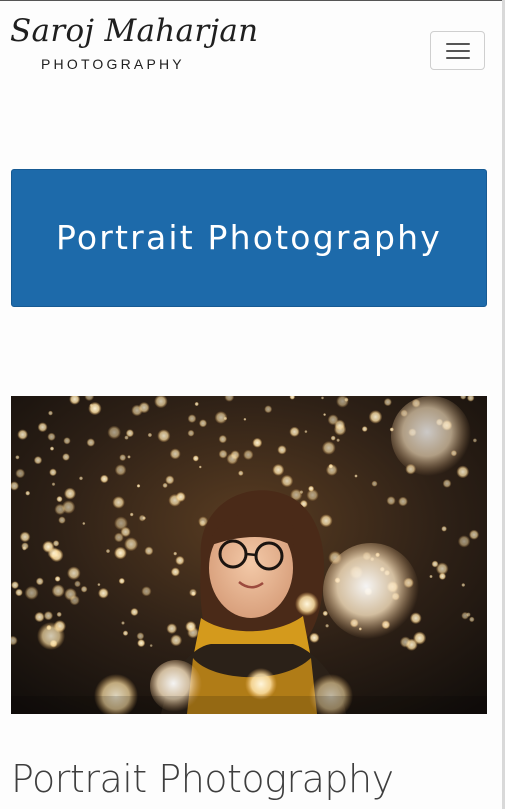 The width and height of the screenshot is (505, 809). I want to click on hamburger-icon, so click(458, 51).